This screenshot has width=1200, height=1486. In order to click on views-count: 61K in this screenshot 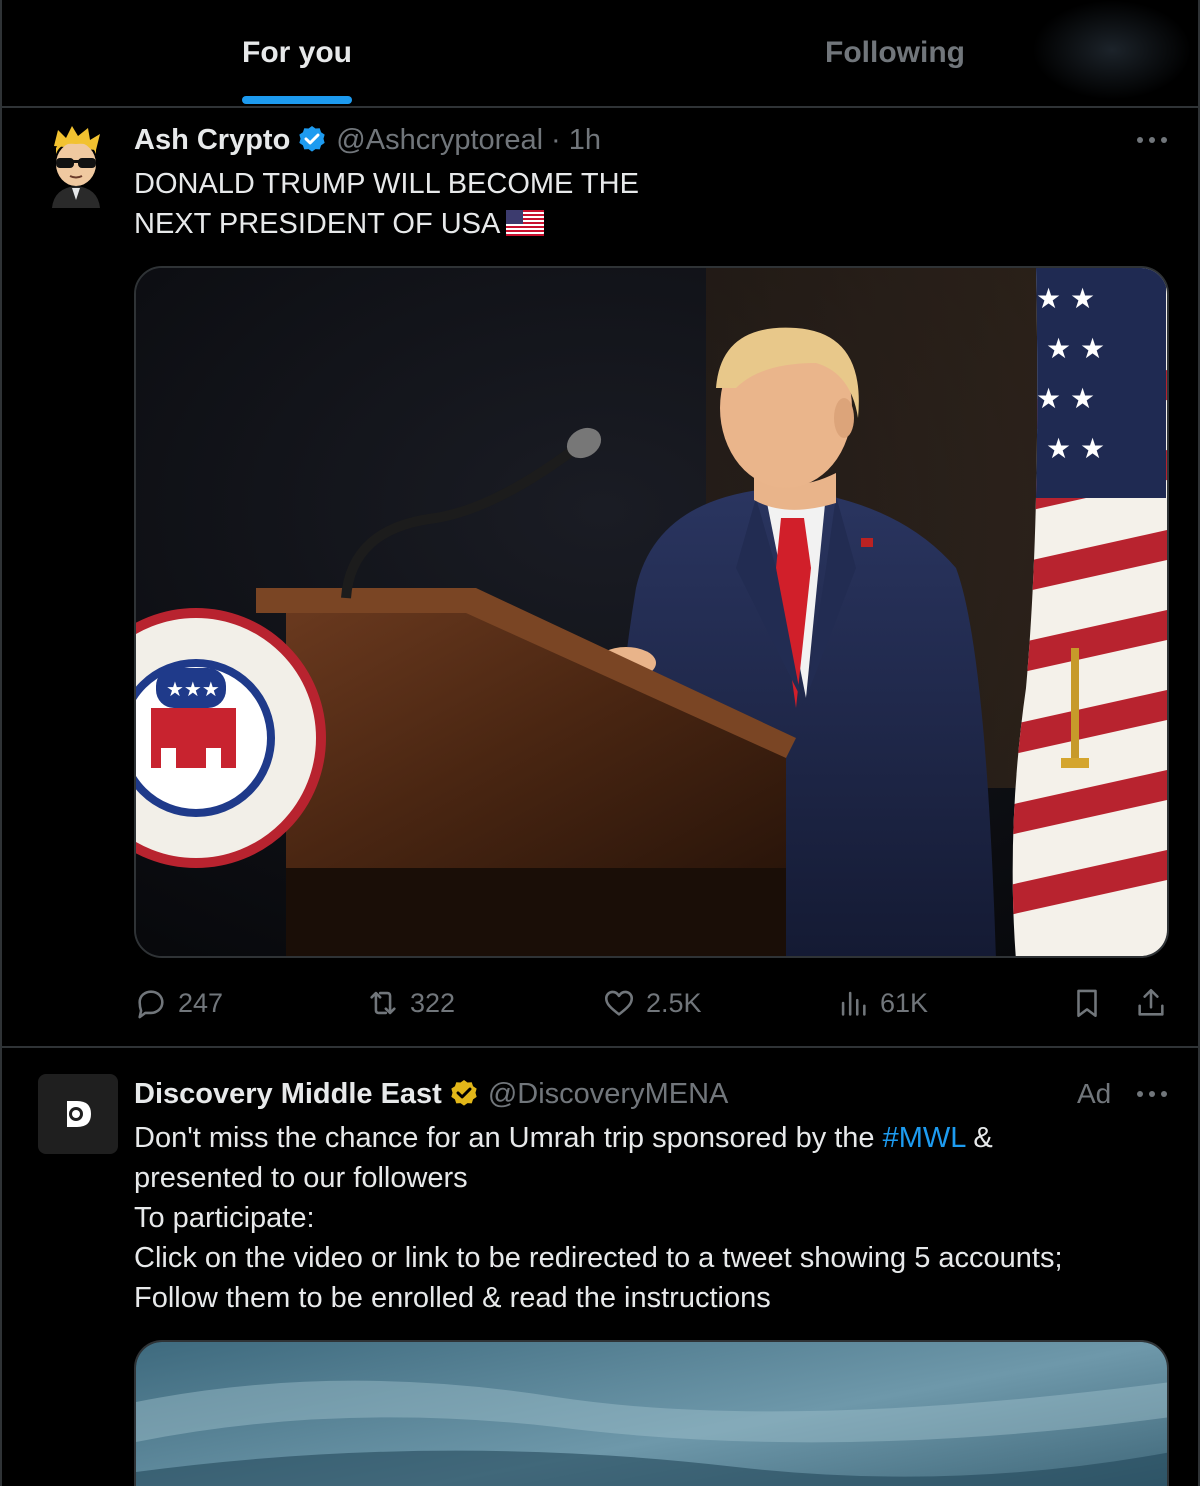, I will do `click(904, 1002)`.